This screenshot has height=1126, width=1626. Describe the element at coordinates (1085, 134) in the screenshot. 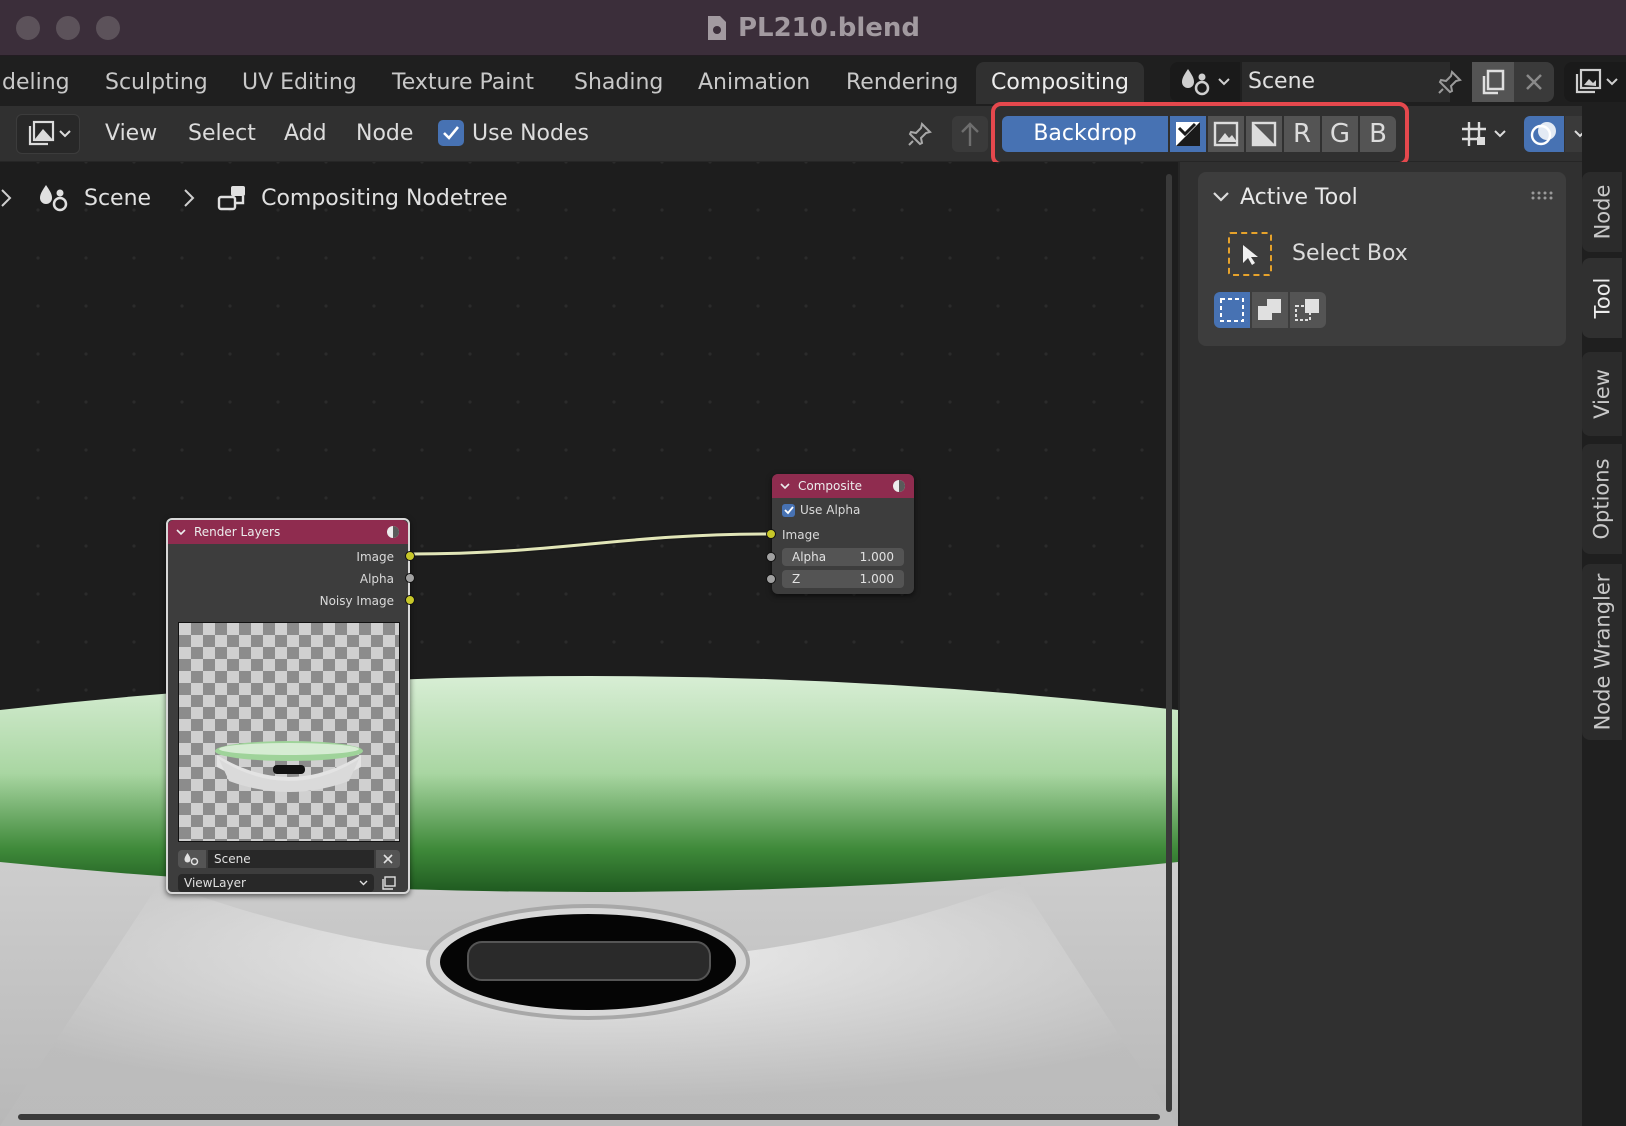

I see `backdrop-toggle: Backdrop` at that location.